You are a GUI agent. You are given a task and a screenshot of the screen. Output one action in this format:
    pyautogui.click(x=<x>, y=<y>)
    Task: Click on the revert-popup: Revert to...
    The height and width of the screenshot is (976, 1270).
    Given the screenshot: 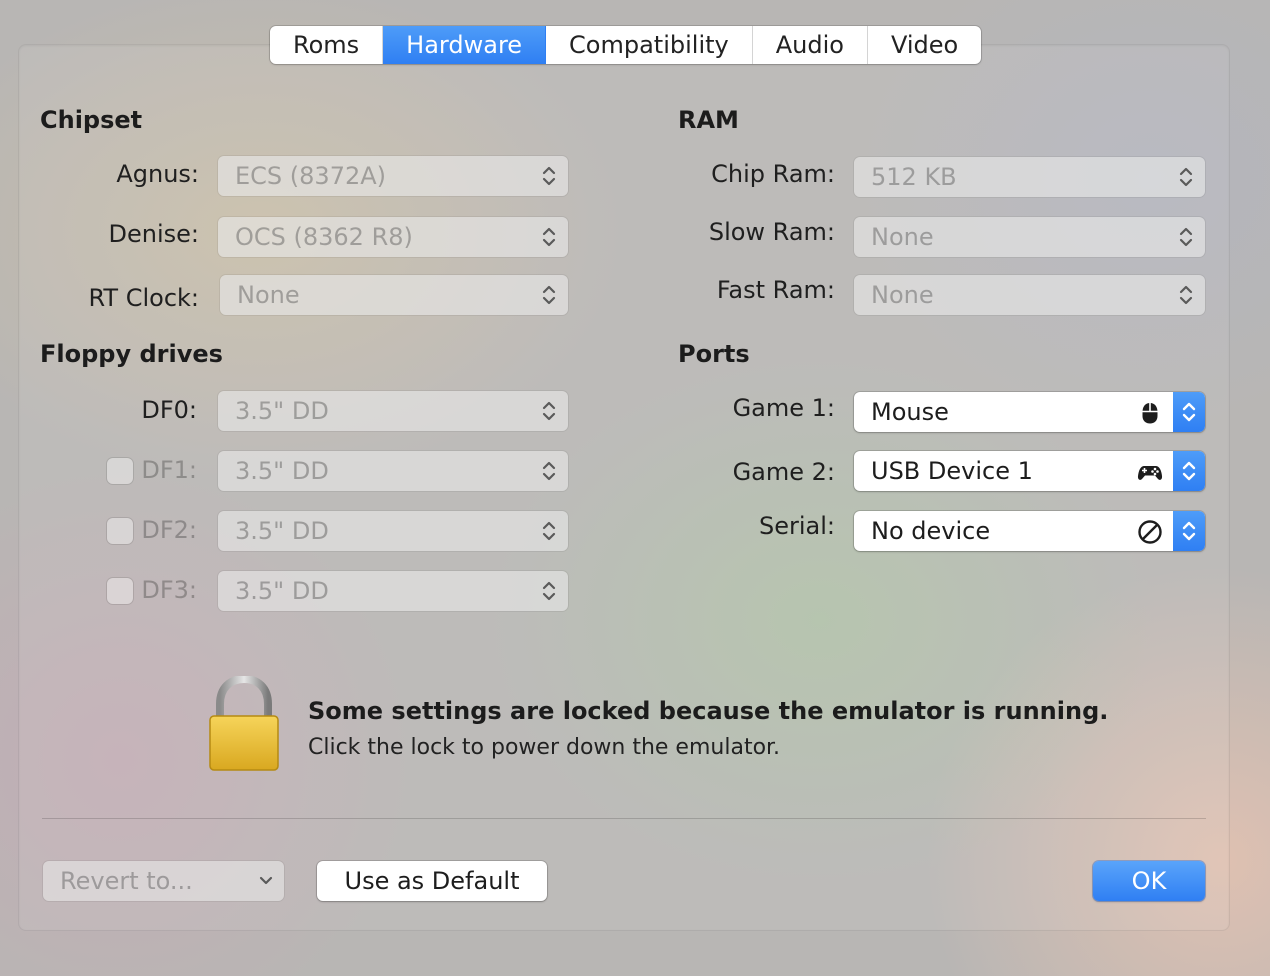 What is the action you would take?
    pyautogui.click(x=163, y=881)
    